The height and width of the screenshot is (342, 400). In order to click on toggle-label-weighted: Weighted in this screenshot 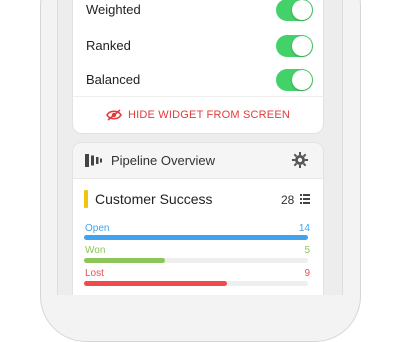, I will do `click(113, 9)`.